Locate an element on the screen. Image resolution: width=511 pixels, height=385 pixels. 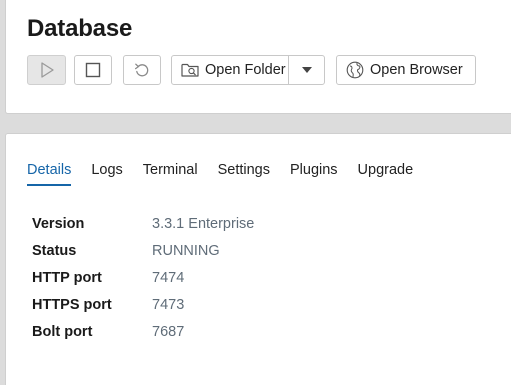
open-folder-dropdown-button is located at coordinates (306, 70).